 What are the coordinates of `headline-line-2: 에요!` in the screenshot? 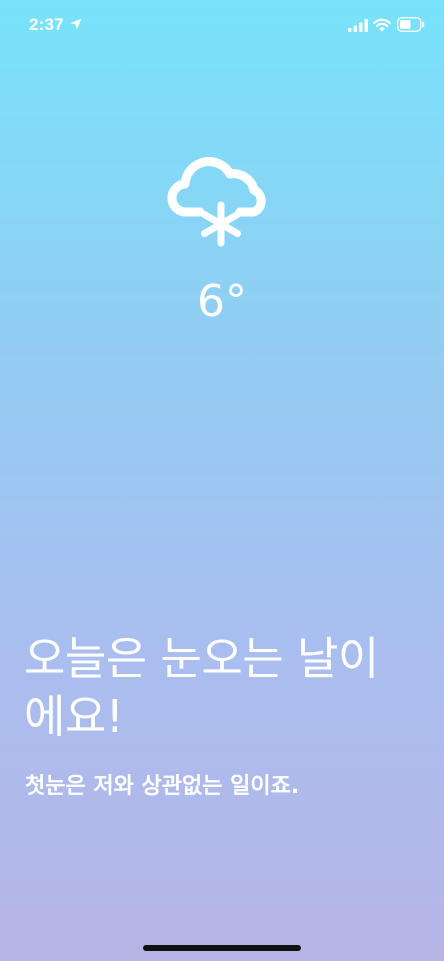 It's located at (74, 716).